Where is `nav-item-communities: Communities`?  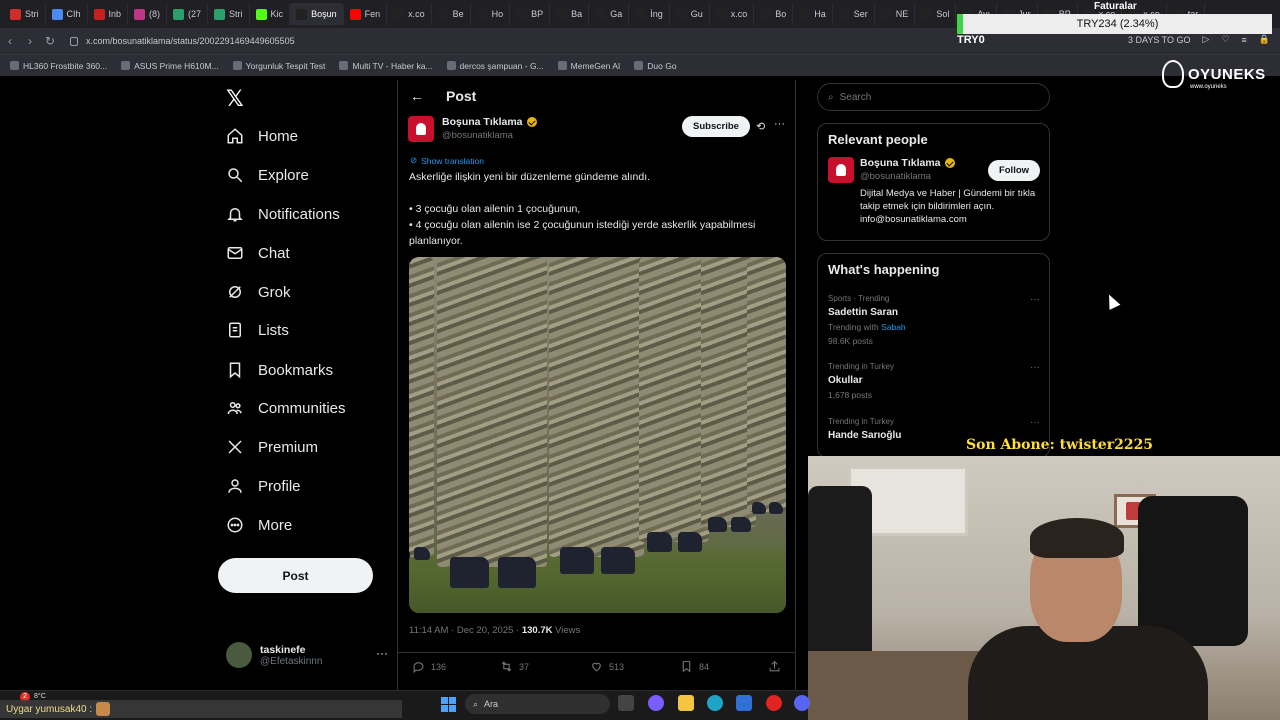 nav-item-communities: Communities is located at coordinates (286, 408).